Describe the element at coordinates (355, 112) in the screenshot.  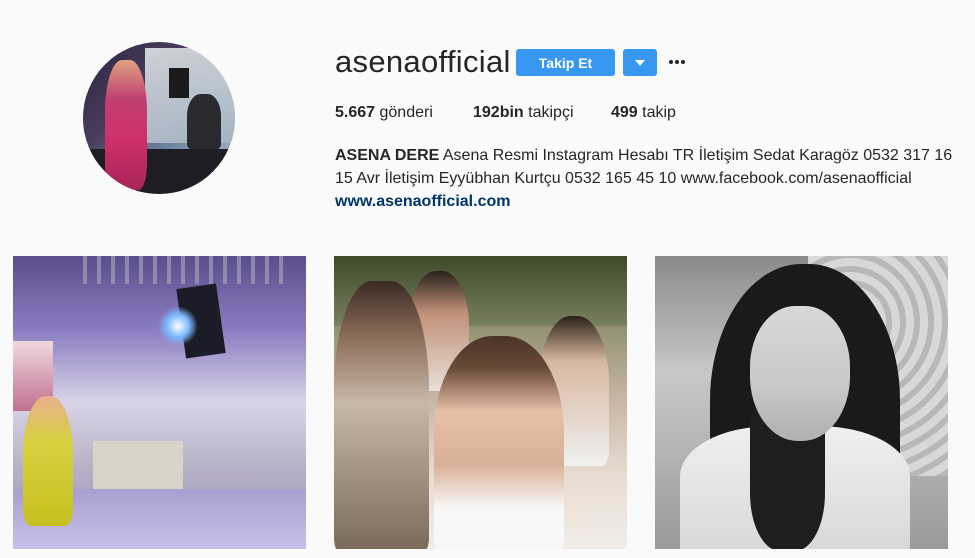
I see `posts-count: 5.667` at that location.